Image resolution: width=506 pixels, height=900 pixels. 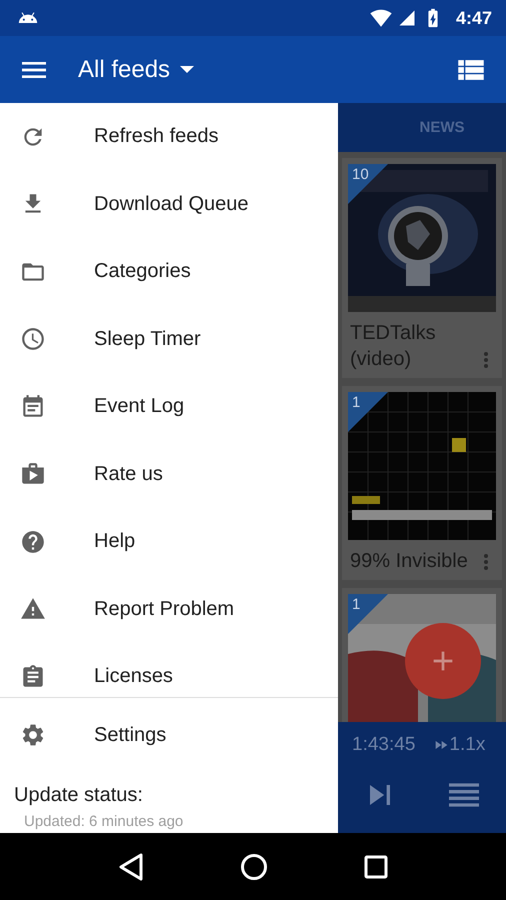 What do you see at coordinates (33, 407) in the screenshot?
I see `calendar-icon` at bounding box center [33, 407].